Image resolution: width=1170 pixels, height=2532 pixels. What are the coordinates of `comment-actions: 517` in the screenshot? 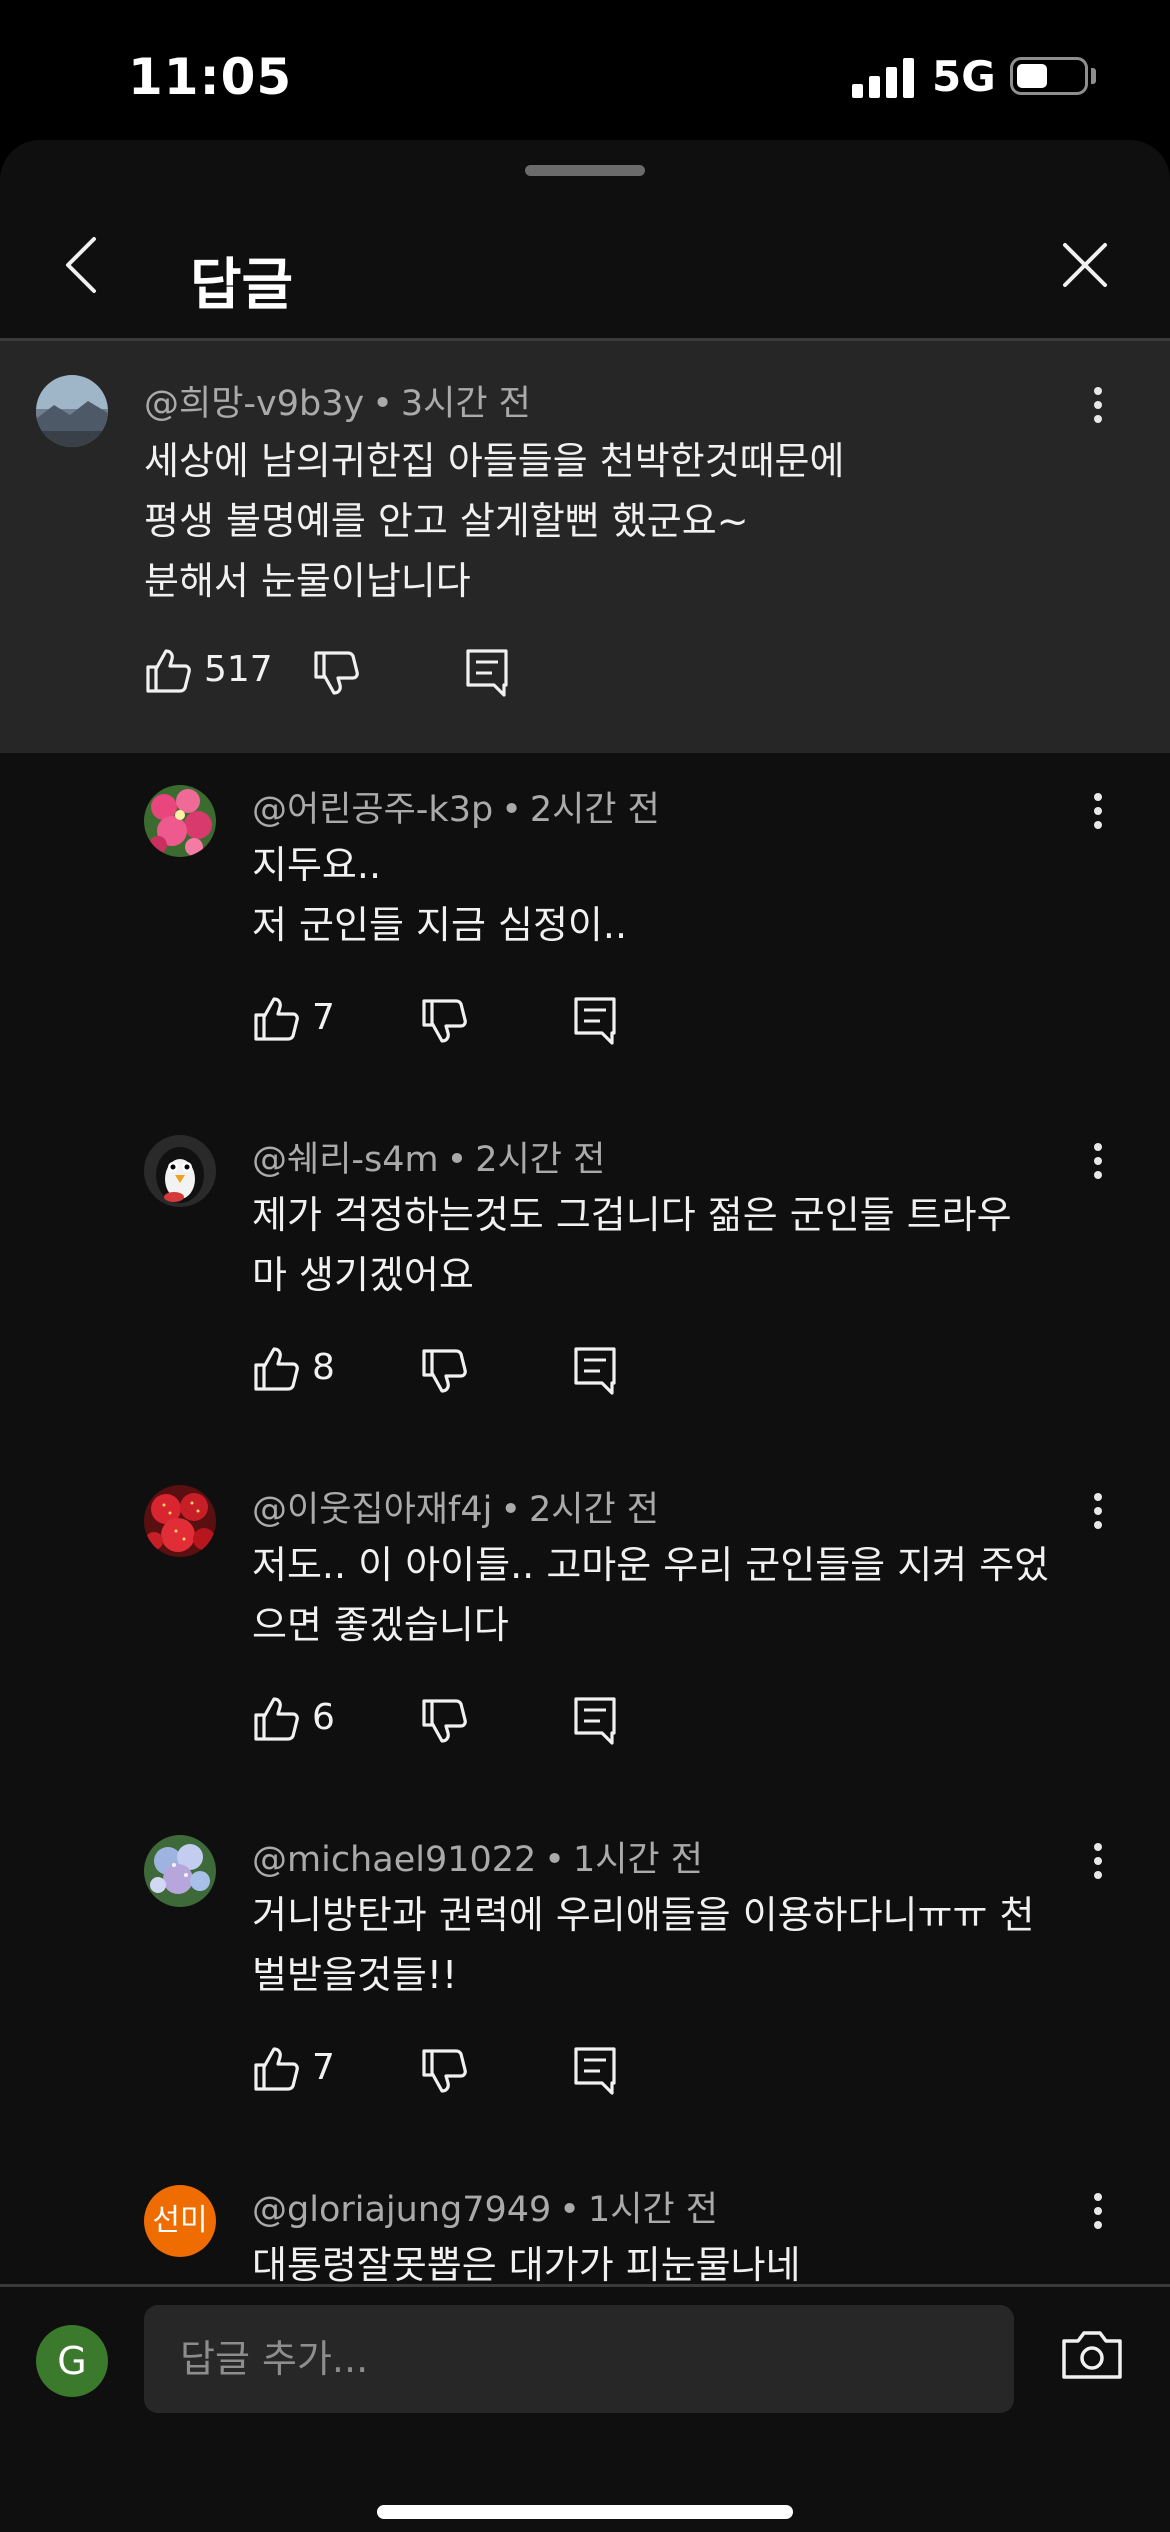 It's located at (344, 671).